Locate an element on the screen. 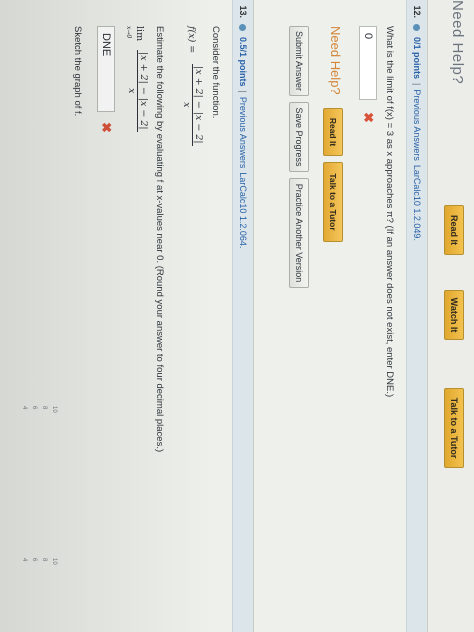 The width and height of the screenshot is (474, 632). talk-to-tutor-button-top: Talk to a Tutor is located at coordinates (454, 428).